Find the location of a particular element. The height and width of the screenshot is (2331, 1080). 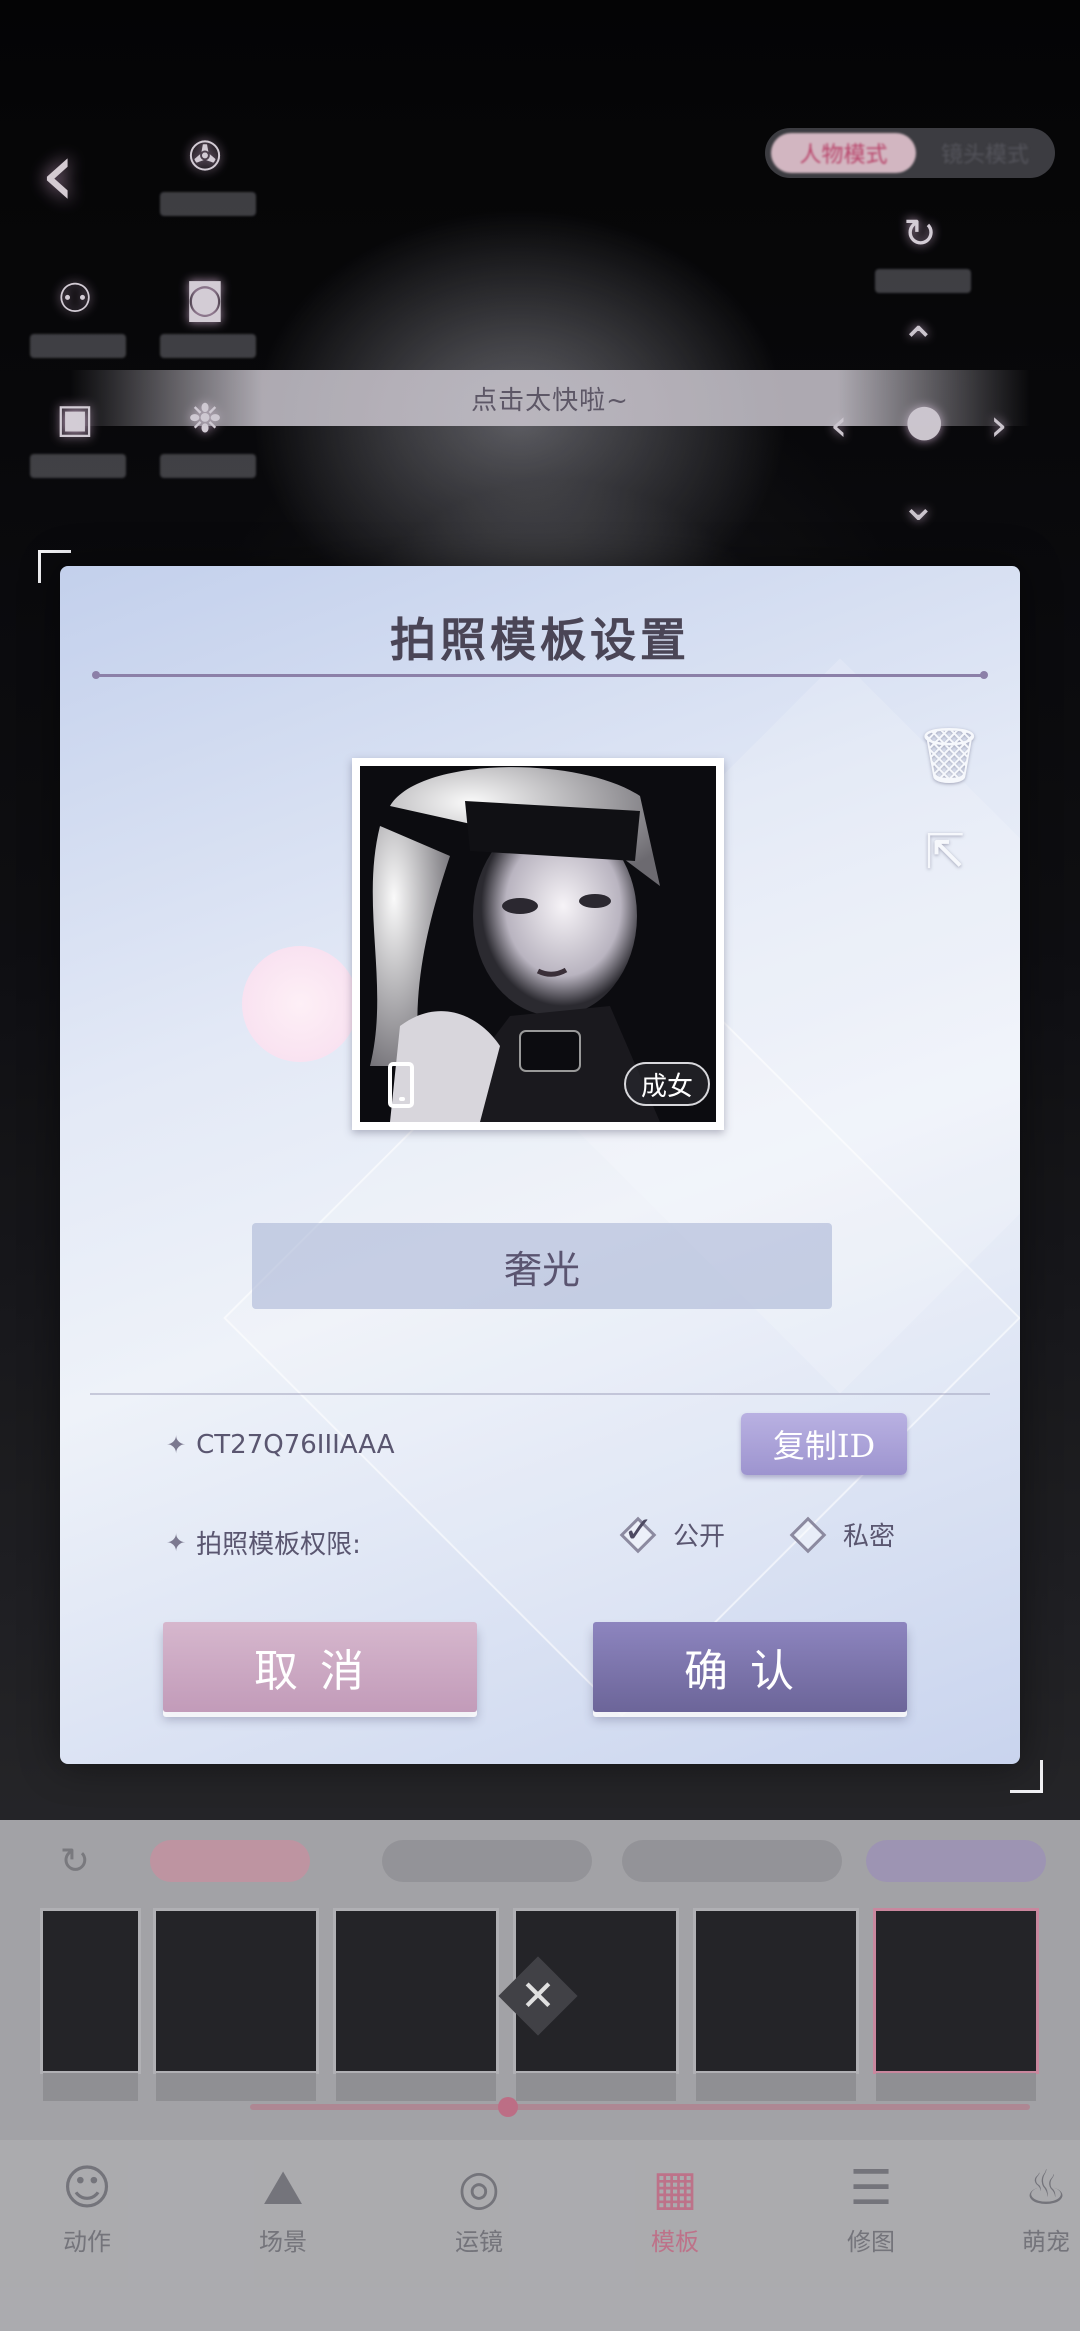

frame-corner is located at coordinates (1026, 1776).